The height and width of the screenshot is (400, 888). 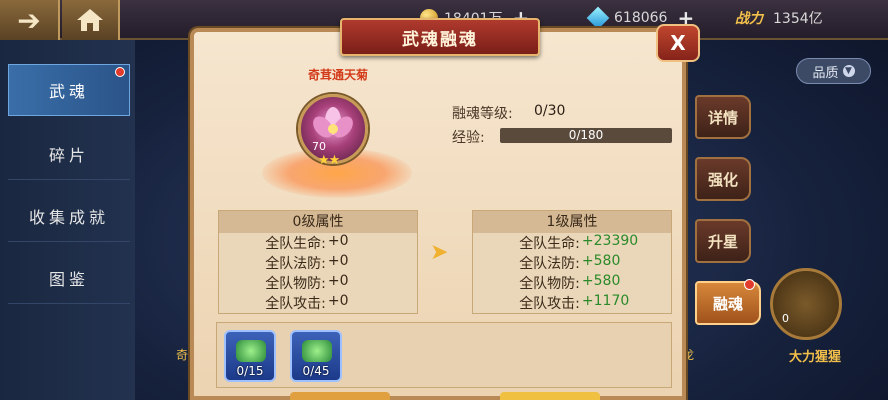 What do you see at coordinates (440, 39) in the screenshot?
I see `dialog-title-text: 武魂融魂` at bounding box center [440, 39].